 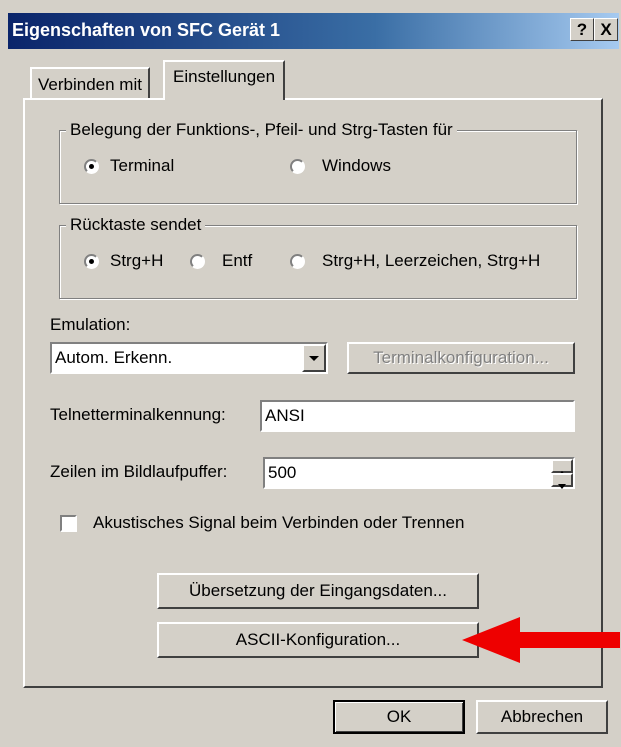 I want to click on telnet-input: ANSI, so click(x=417, y=416).